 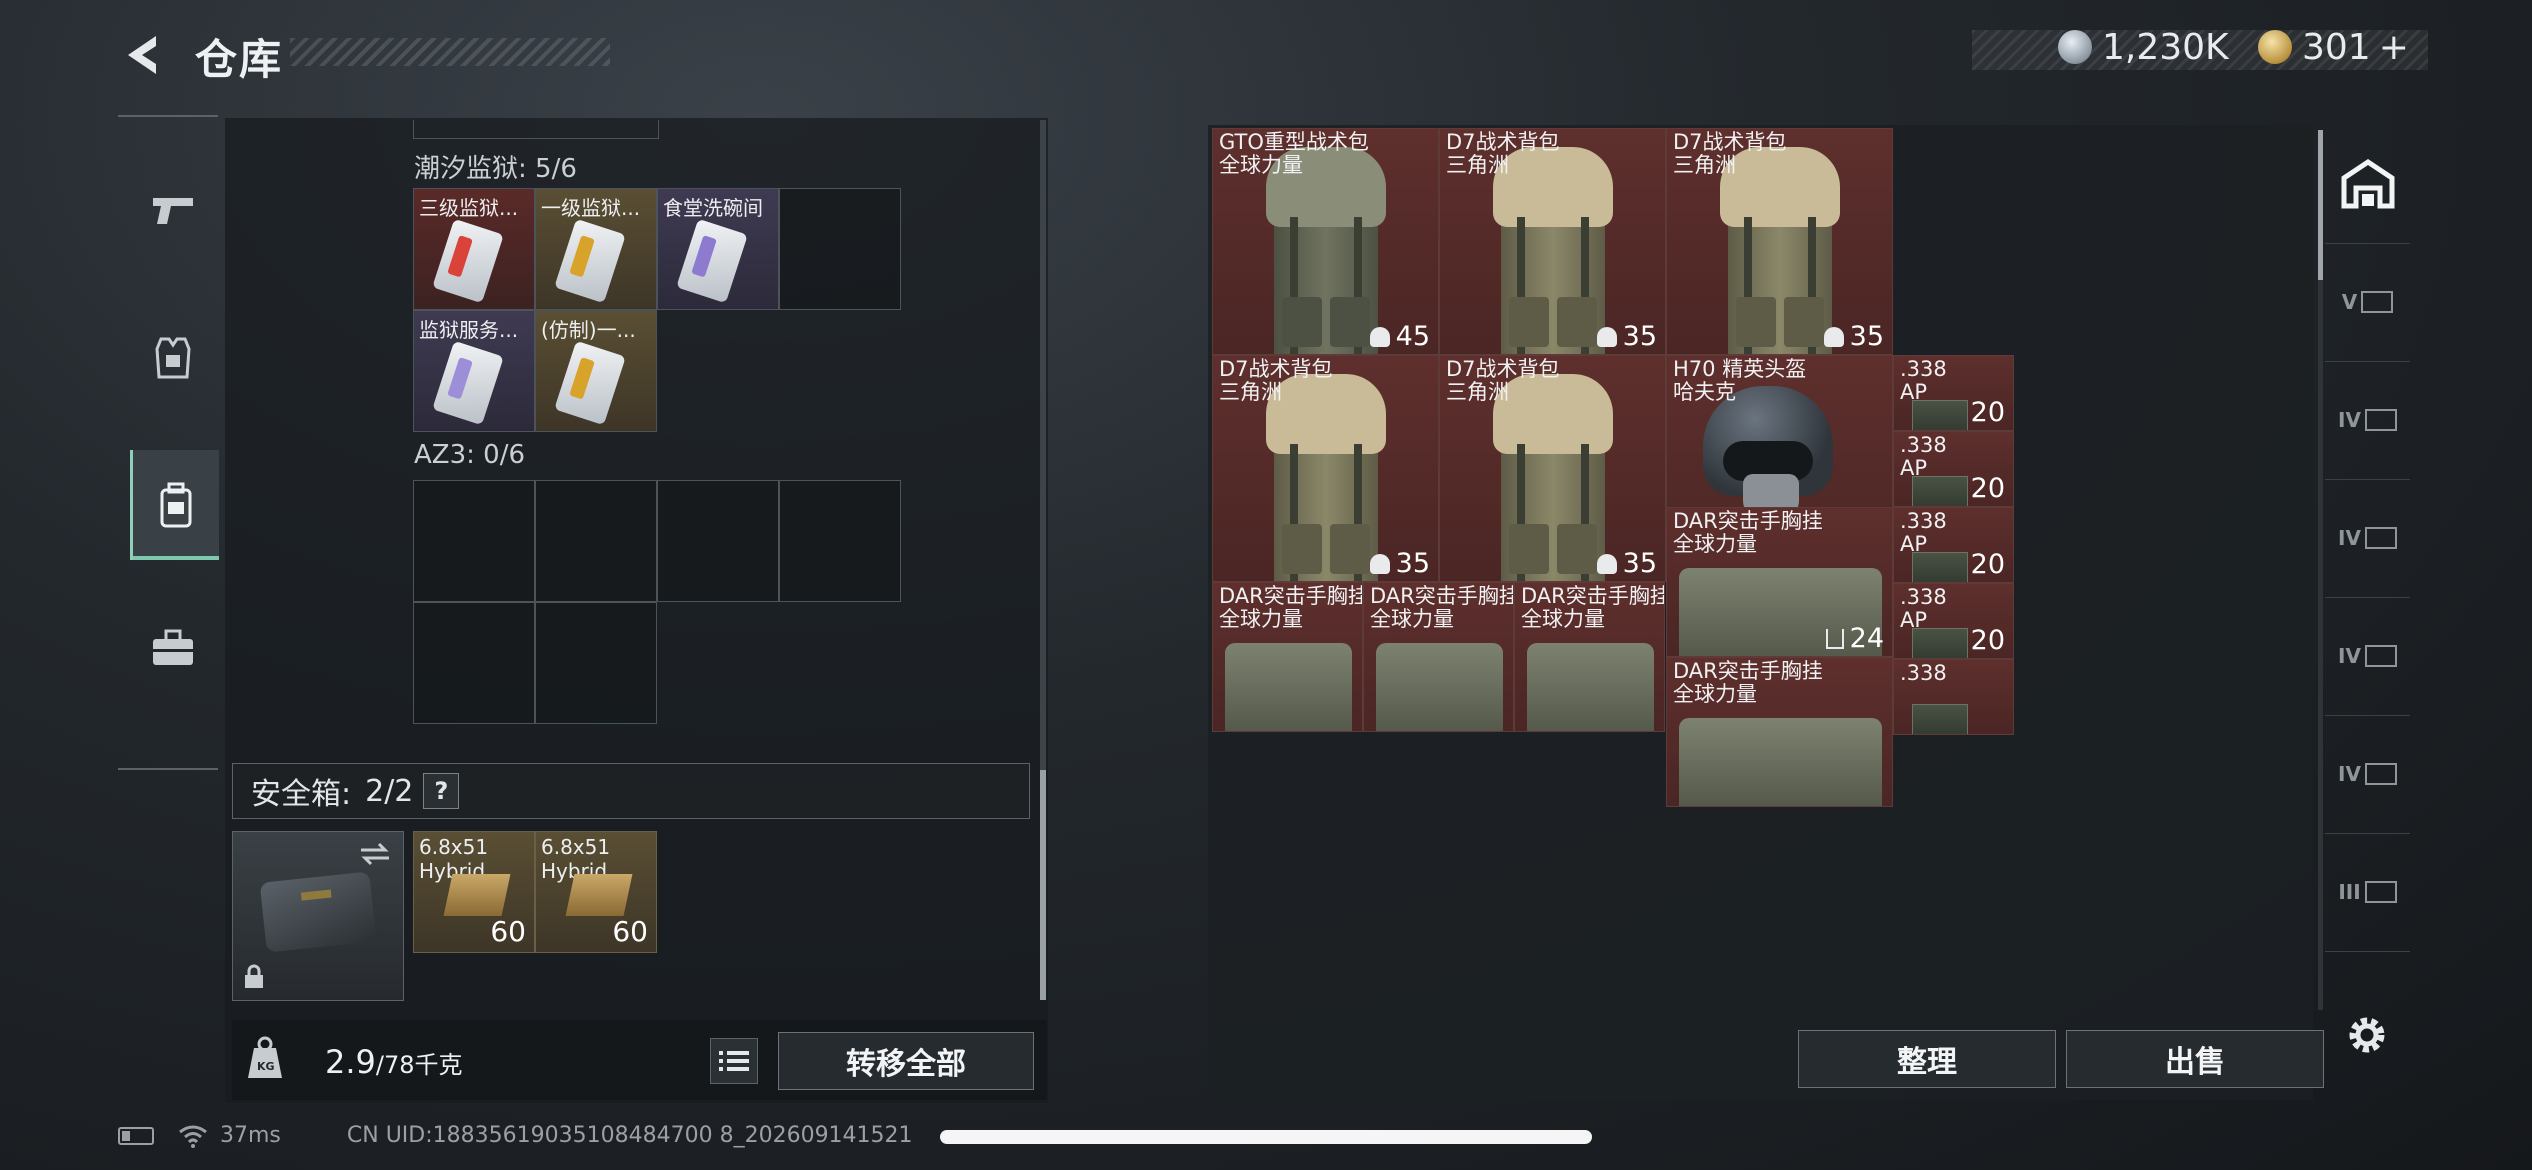 I want to click on stash-scrollbar, so click(x=2320, y=570).